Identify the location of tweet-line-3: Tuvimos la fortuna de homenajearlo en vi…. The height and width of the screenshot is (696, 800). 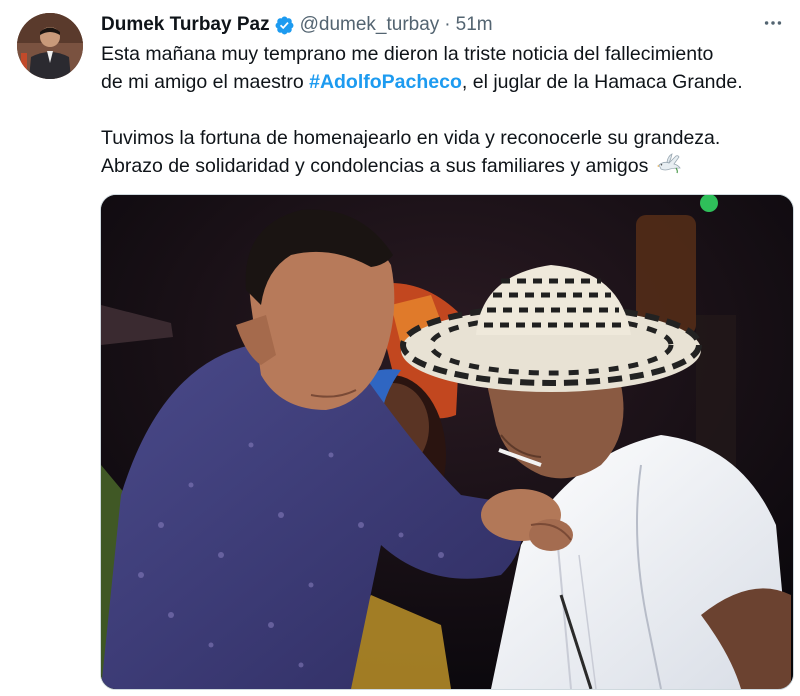
(411, 138).